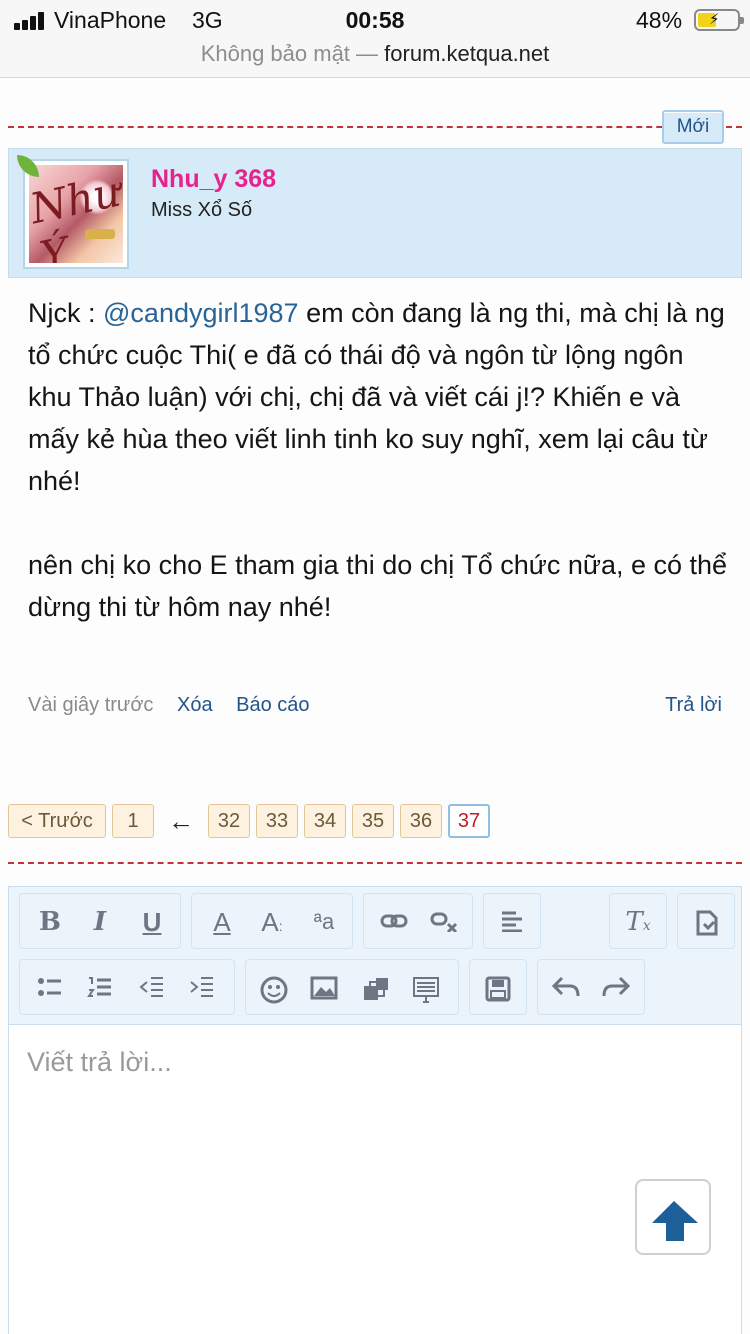 This screenshot has width=750, height=1334. Describe the element at coordinates (675, 1221) in the screenshot. I see `arrow-up-icon` at that location.